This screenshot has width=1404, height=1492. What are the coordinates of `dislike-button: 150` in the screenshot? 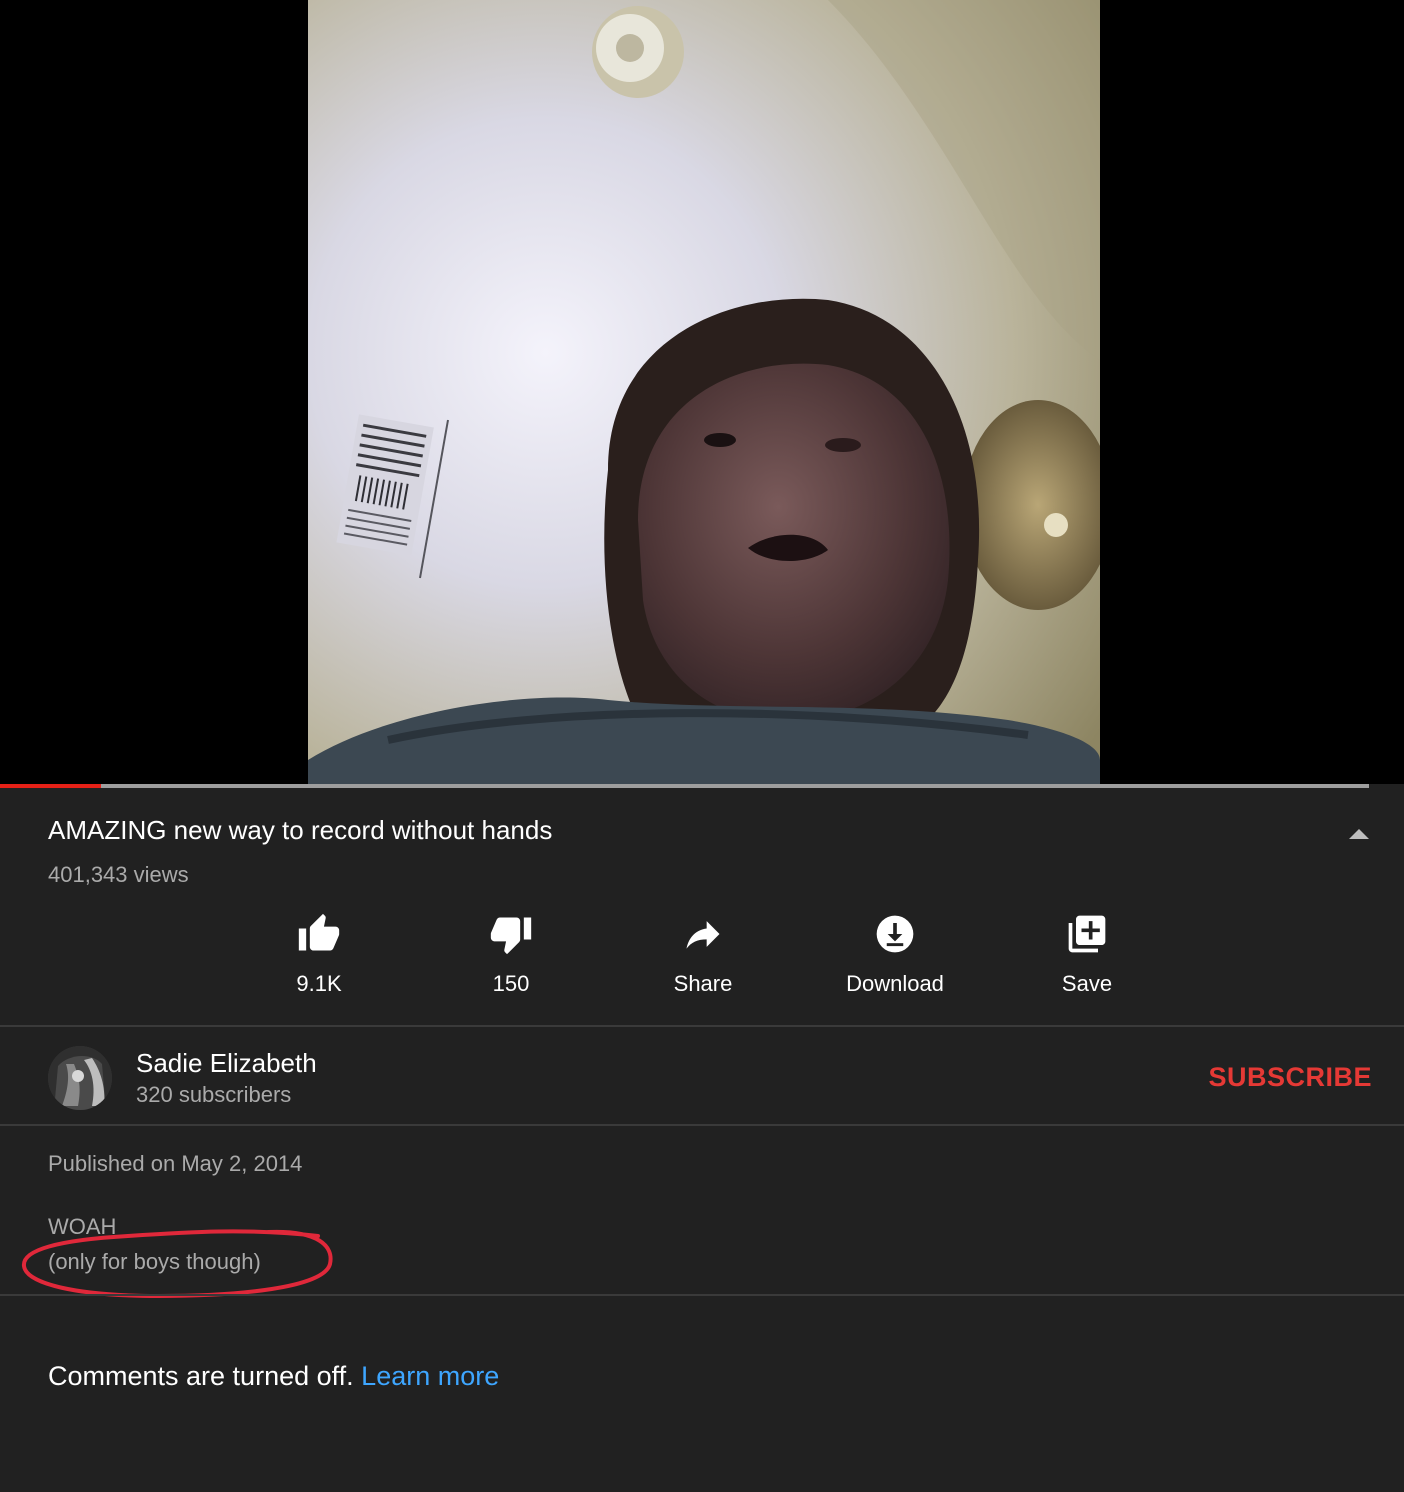 It's located at (511, 962).